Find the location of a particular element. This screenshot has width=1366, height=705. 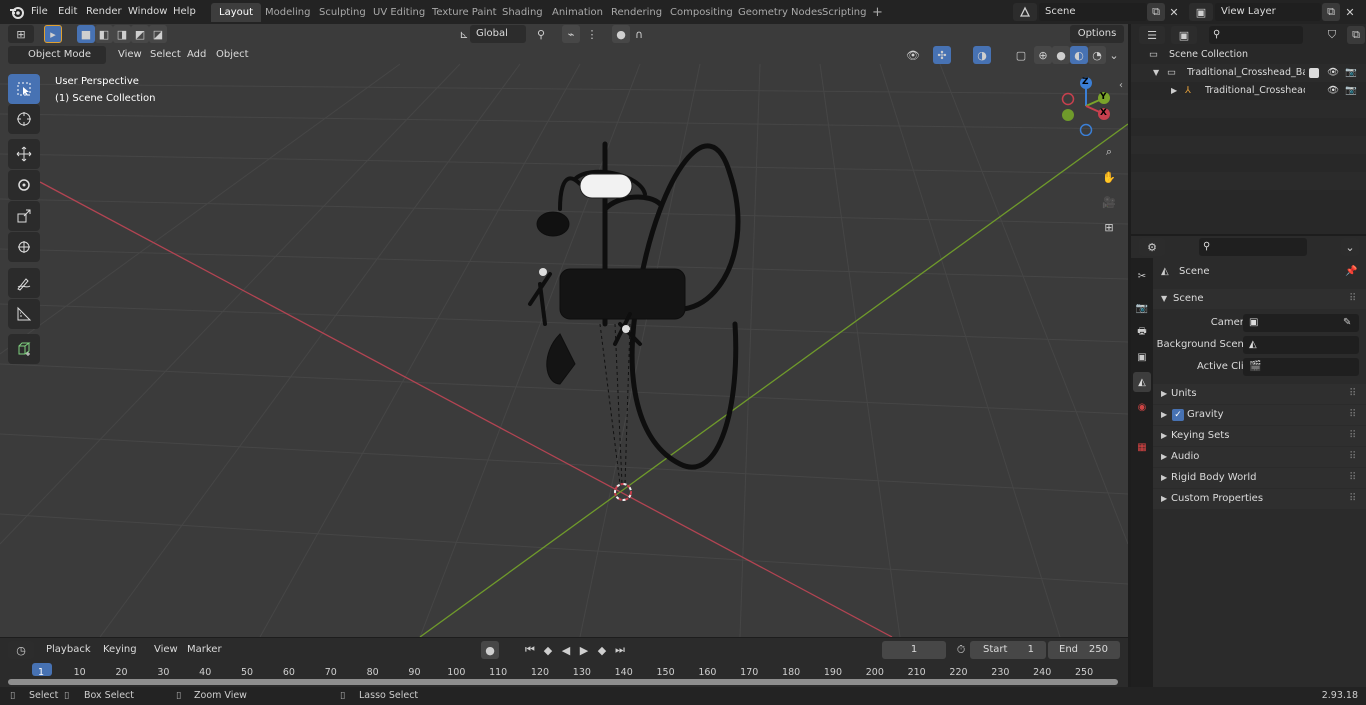

start-frame-field: Start 1 is located at coordinates (1008, 650).